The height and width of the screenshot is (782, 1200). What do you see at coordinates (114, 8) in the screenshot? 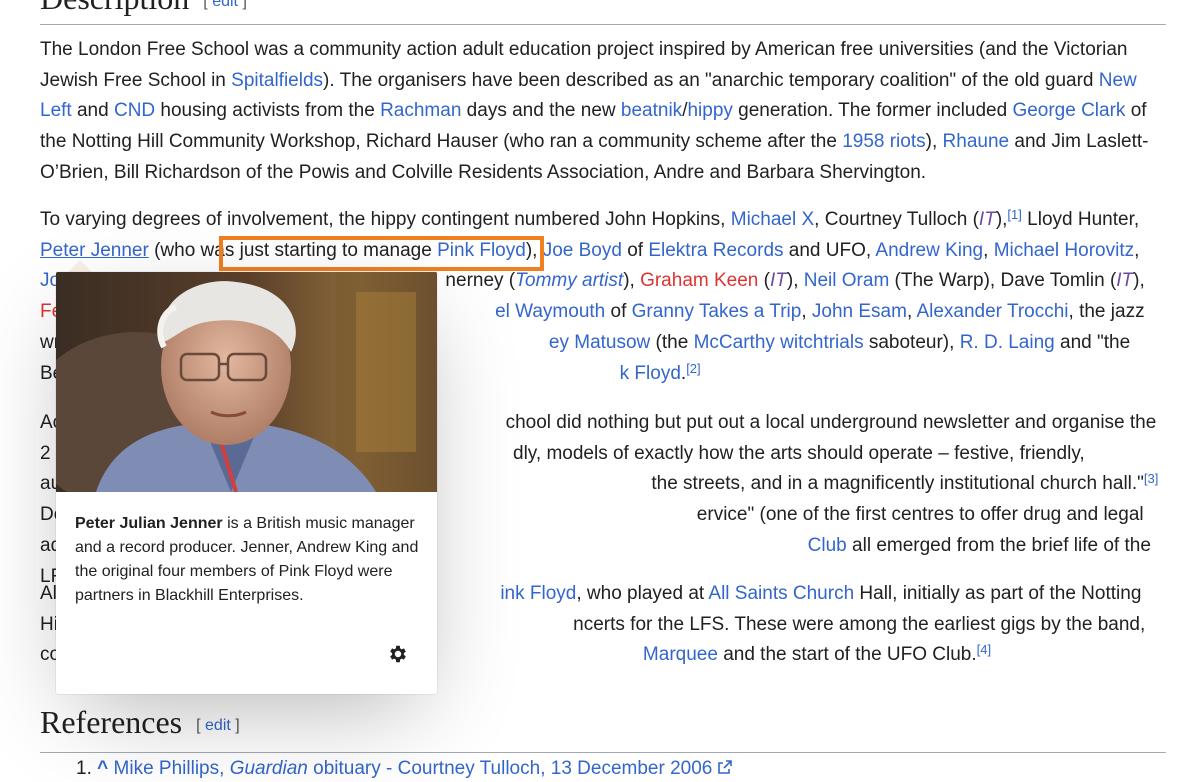
I see `heading-text: Description` at bounding box center [114, 8].